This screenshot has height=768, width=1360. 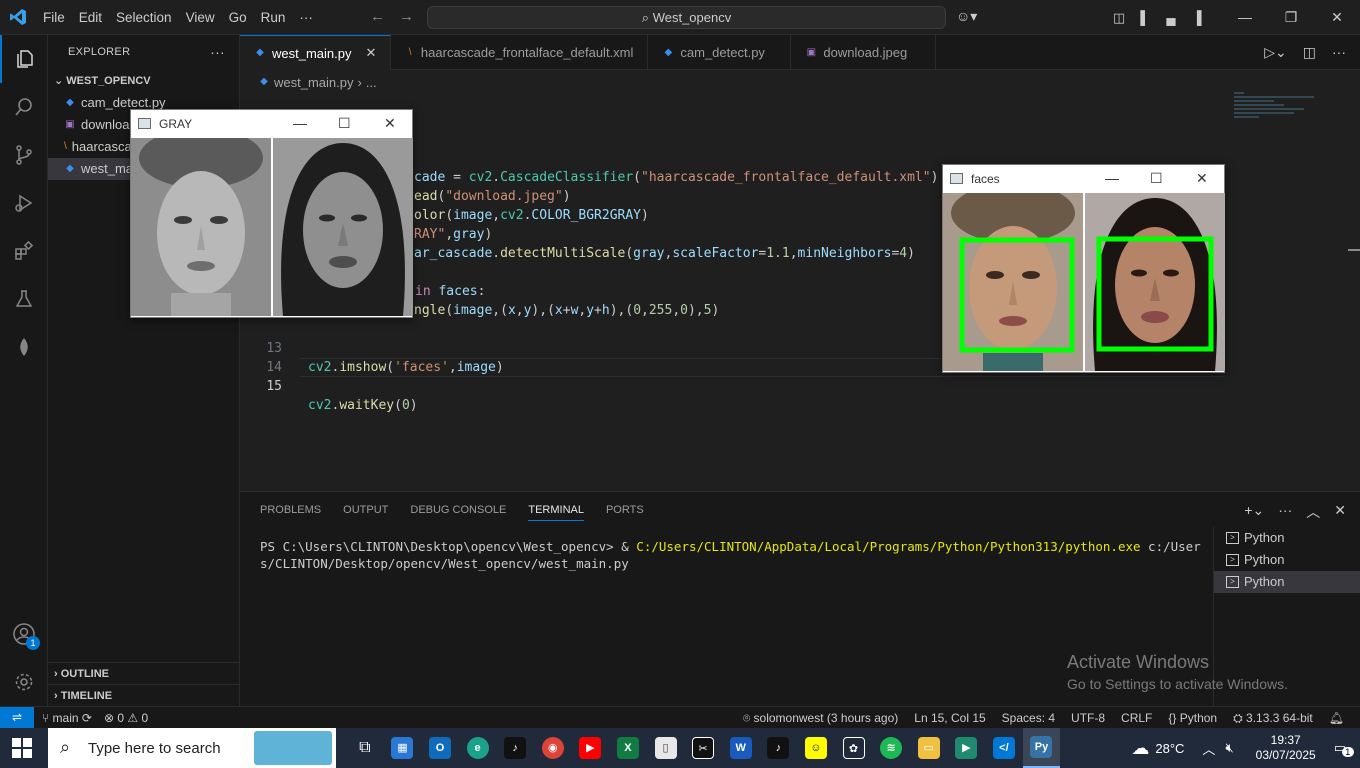 What do you see at coordinates (143, 695) in the screenshot?
I see `timeline-section: › TIMELINE` at bounding box center [143, 695].